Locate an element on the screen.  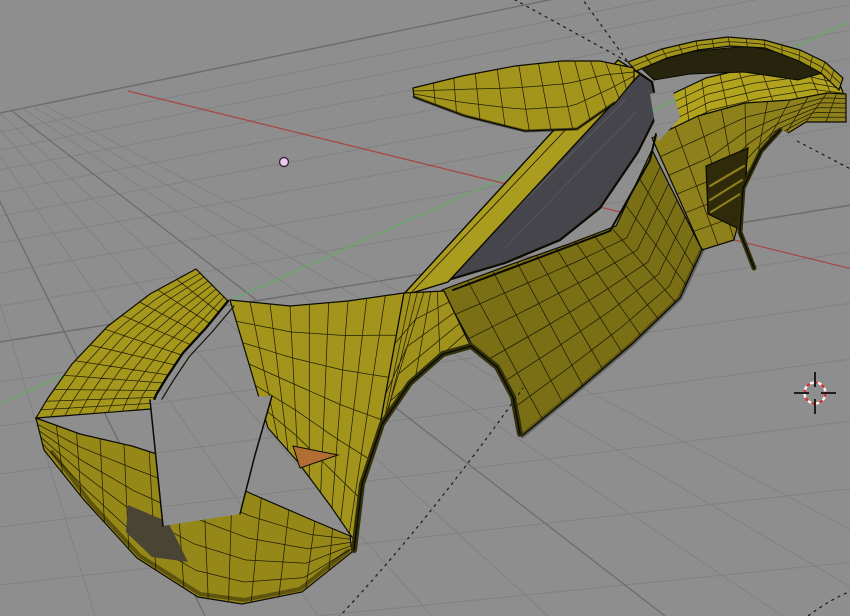
origin-dot-icon is located at coordinates (284, 162).